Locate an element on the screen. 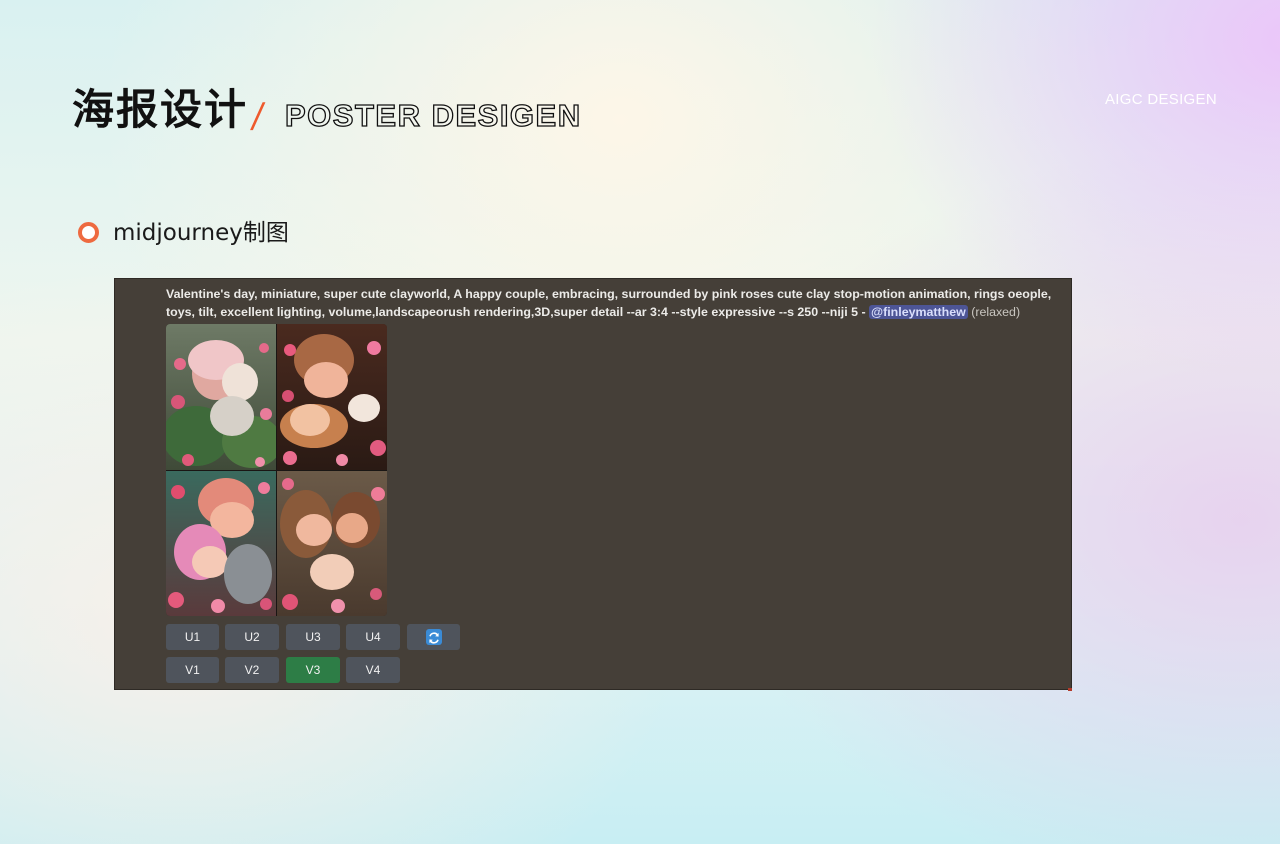  page-header-title-cn: 海报设计 is located at coordinates (160, 109).